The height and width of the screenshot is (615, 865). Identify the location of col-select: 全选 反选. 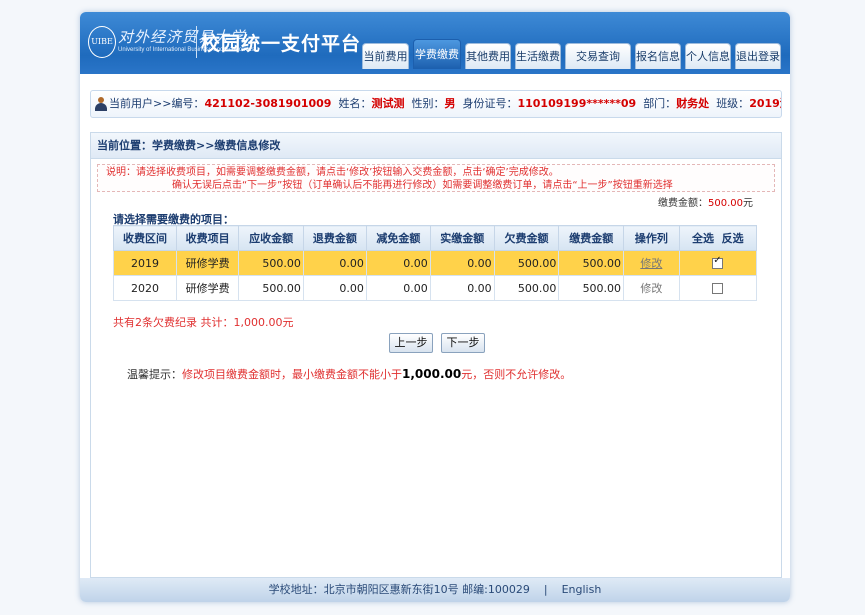
(718, 238).